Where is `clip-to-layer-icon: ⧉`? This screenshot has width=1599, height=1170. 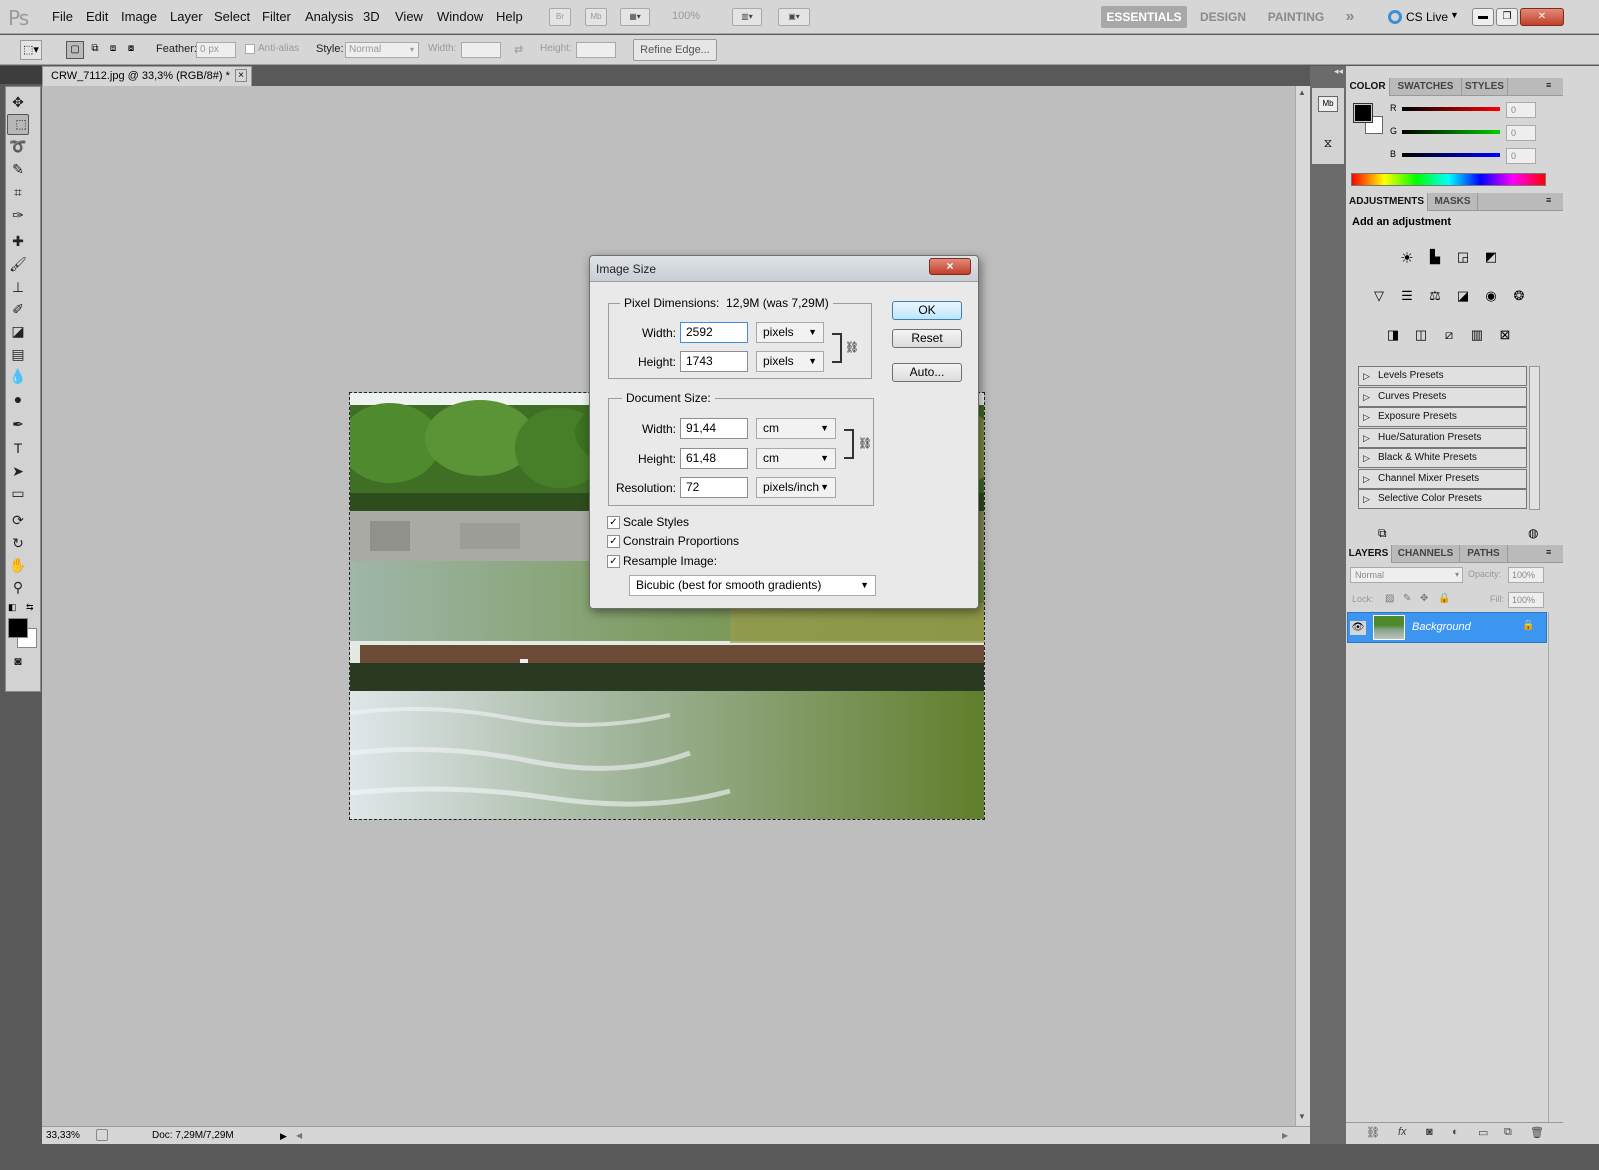
clip-to-layer-icon: ⧉ is located at coordinates (1382, 533).